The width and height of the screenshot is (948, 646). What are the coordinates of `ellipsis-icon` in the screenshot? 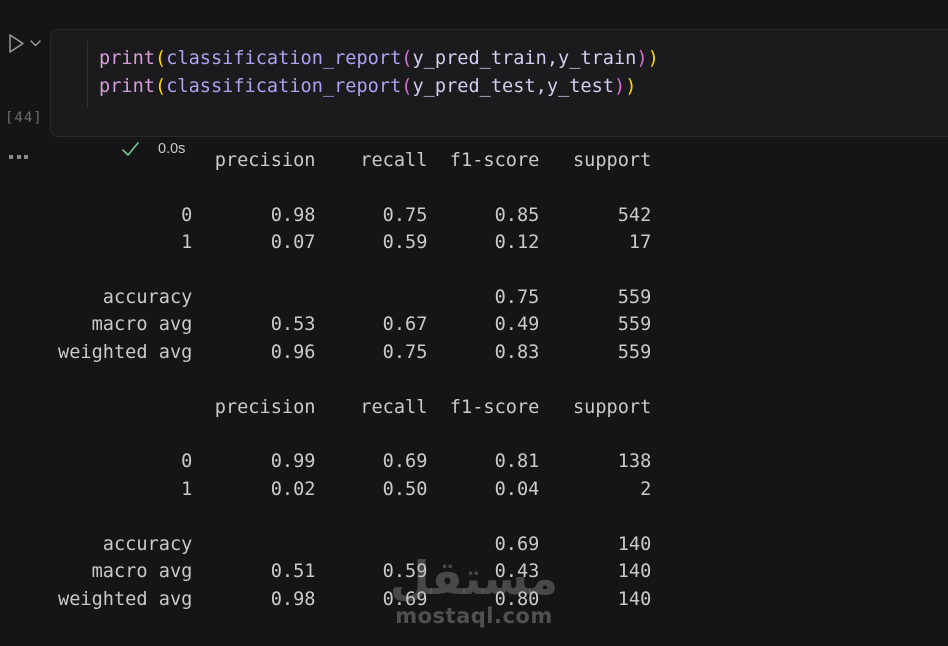 It's located at (11, 157).